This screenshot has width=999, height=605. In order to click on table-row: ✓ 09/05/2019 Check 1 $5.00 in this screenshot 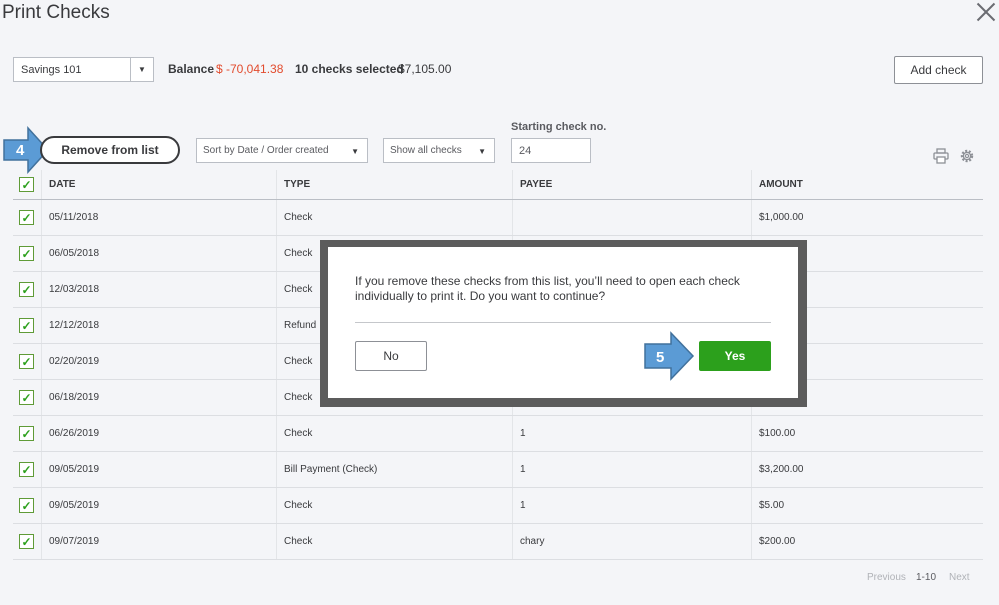, I will do `click(498, 506)`.